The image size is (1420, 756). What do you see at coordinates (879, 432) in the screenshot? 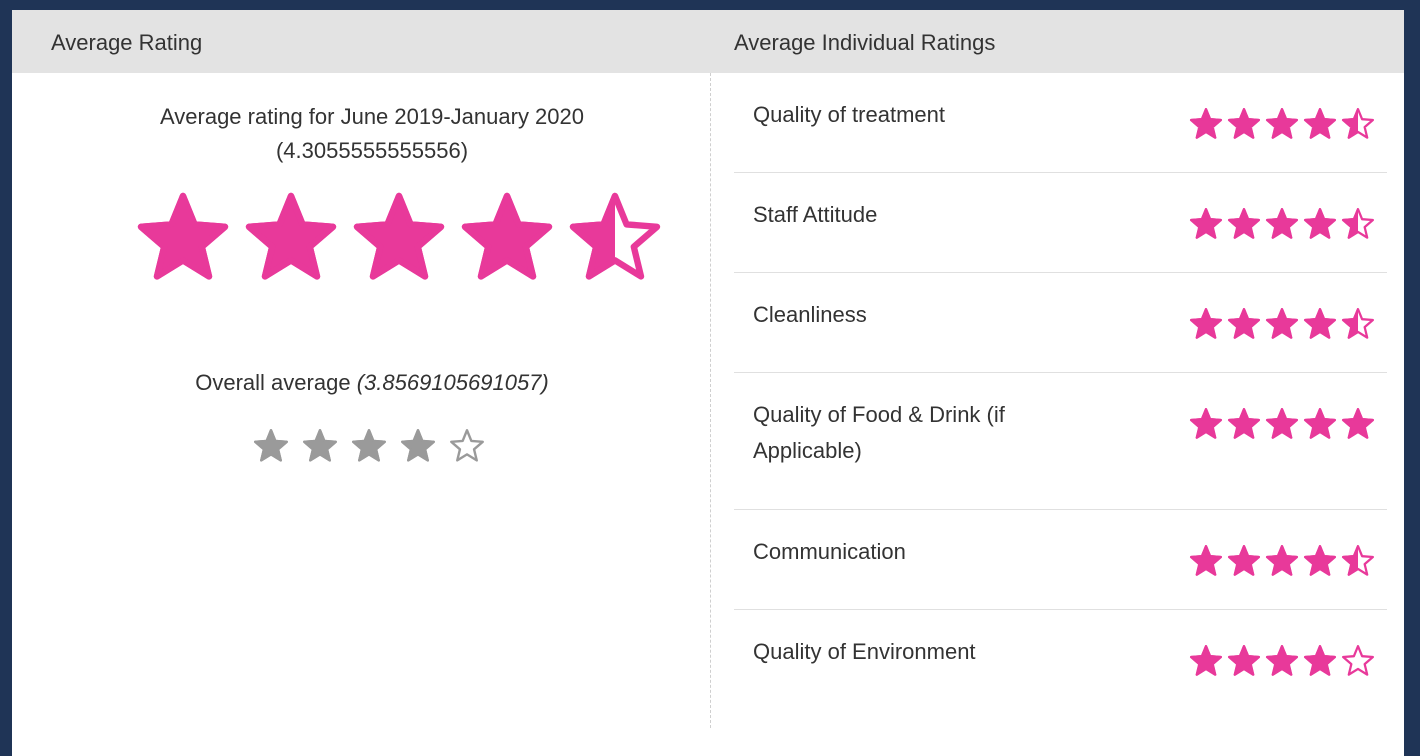
I see `rating-row-label: Quality of Food & Drink (if Applicable)` at bounding box center [879, 432].